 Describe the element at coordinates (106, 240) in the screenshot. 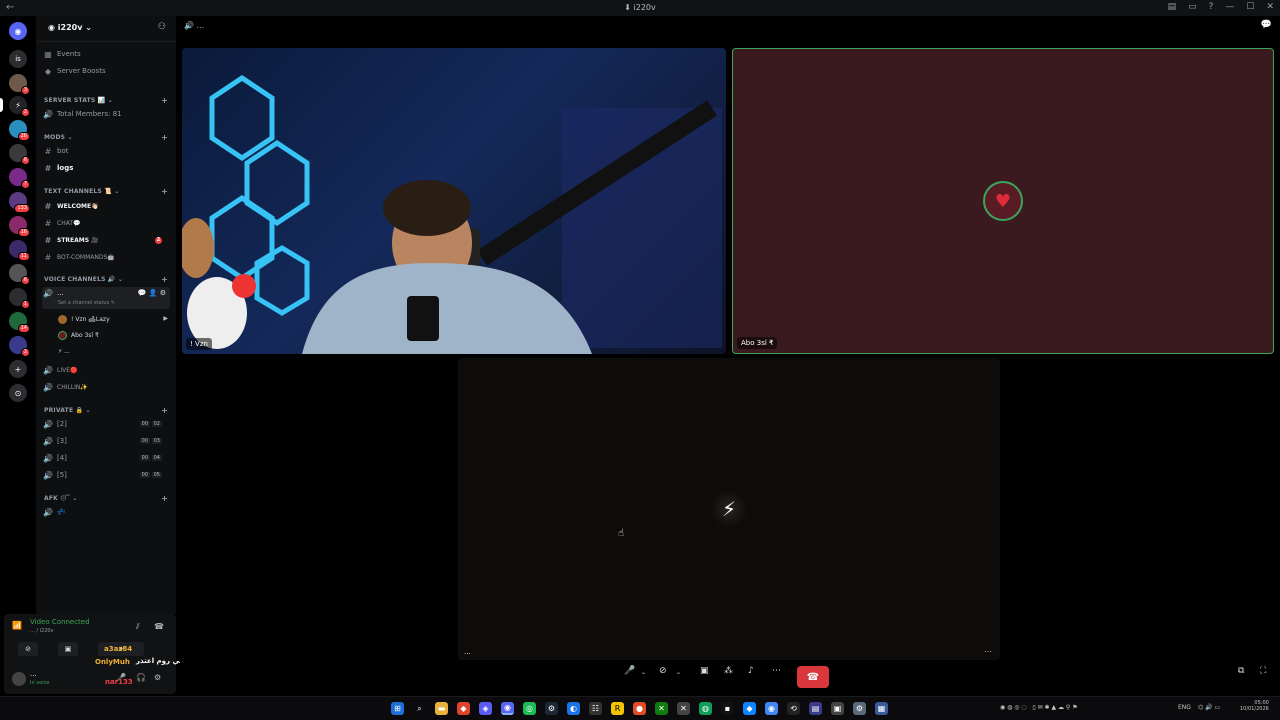

I see `channel-streams: # STREAMS 🎥 2` at that location.